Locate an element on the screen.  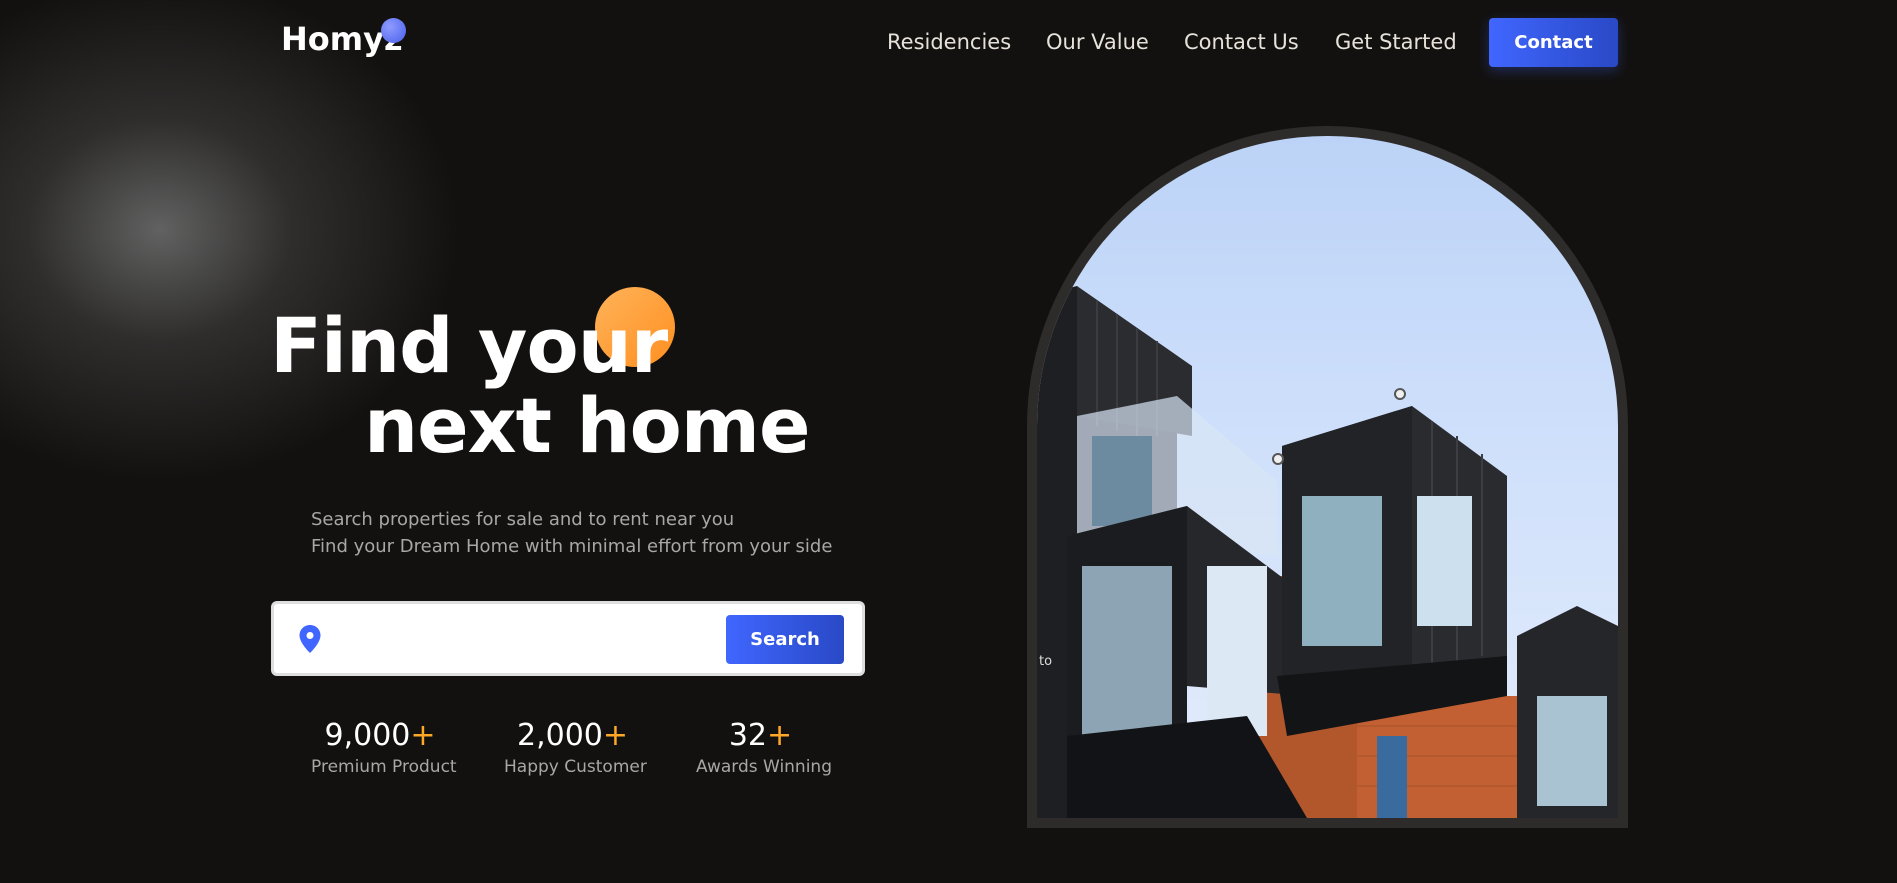
stat-value: 2,000+ is located at coordinates (572, 735).